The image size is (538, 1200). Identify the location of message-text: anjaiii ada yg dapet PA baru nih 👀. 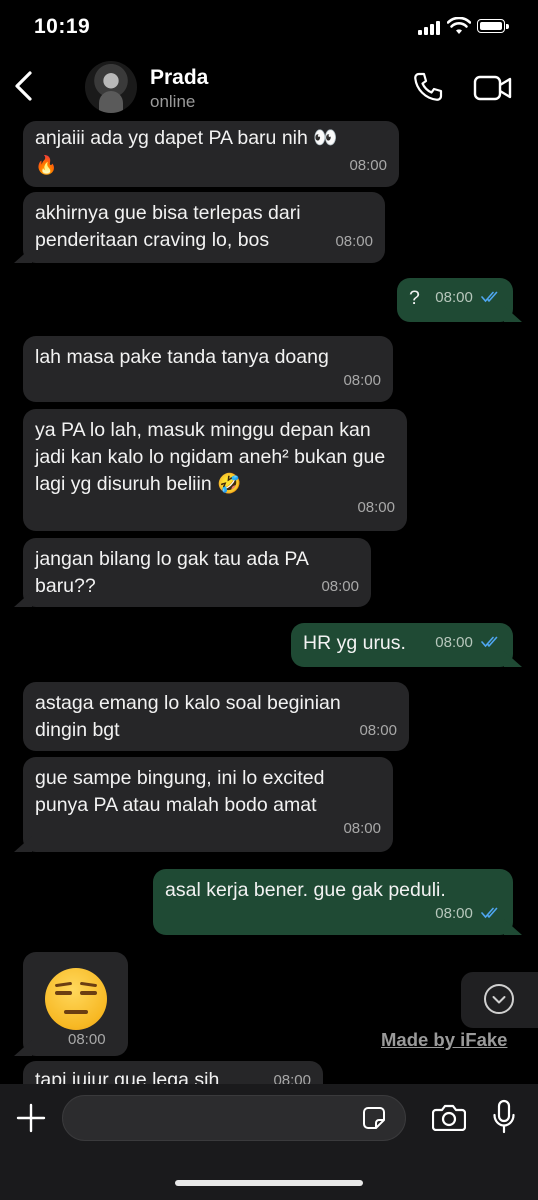
(186, 138).